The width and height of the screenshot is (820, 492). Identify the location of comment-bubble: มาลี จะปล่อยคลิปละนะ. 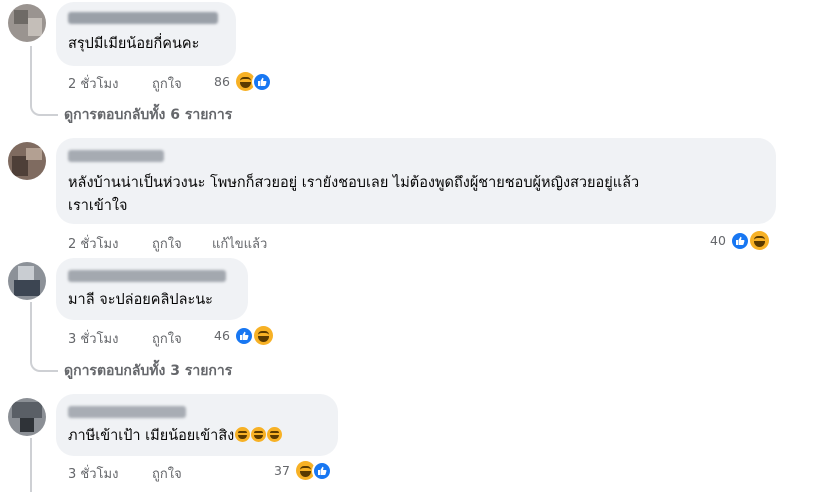
(152, 289).